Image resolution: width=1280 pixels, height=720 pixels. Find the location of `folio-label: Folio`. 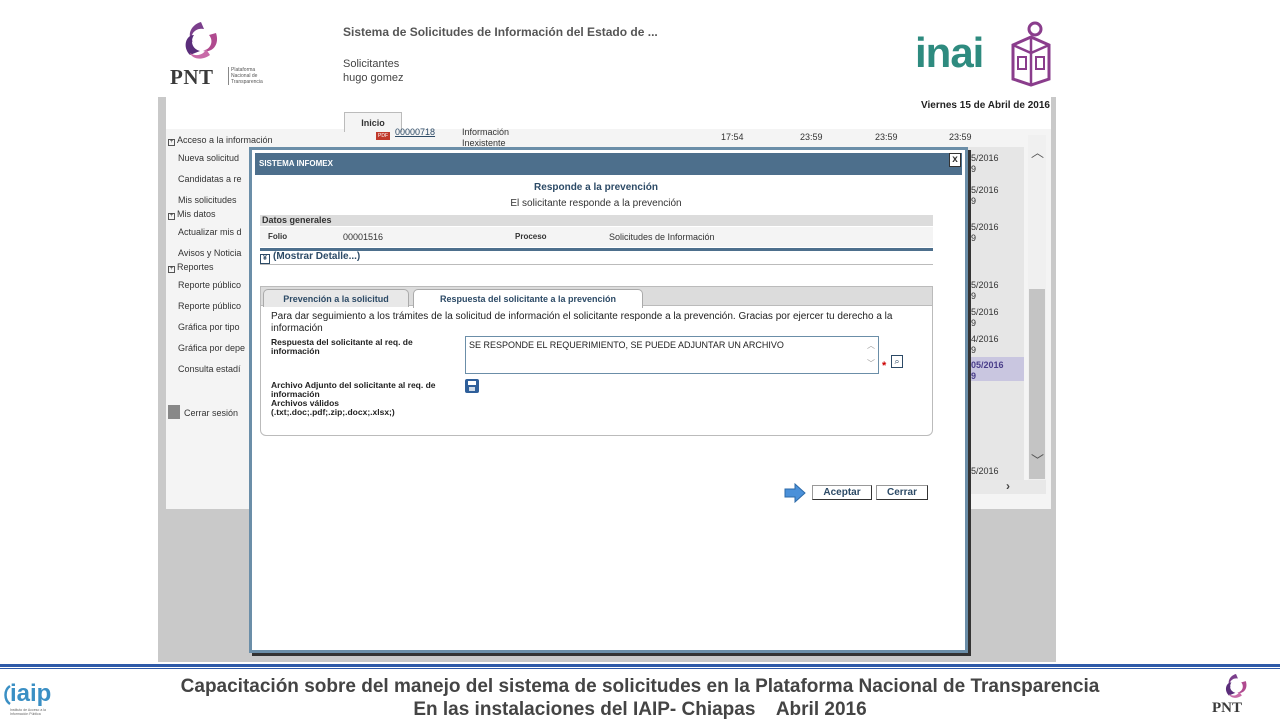

folio-label: Folio is located at coordinates (278, 236).